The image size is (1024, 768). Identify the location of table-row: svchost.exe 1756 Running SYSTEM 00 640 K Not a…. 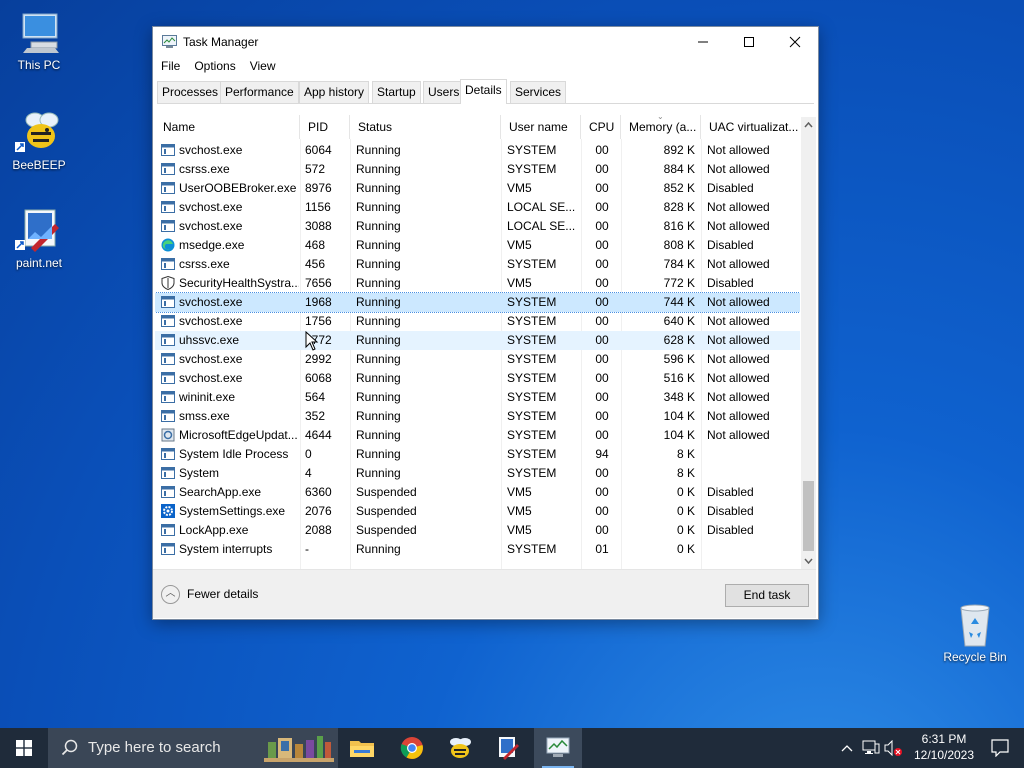
(477, 321).